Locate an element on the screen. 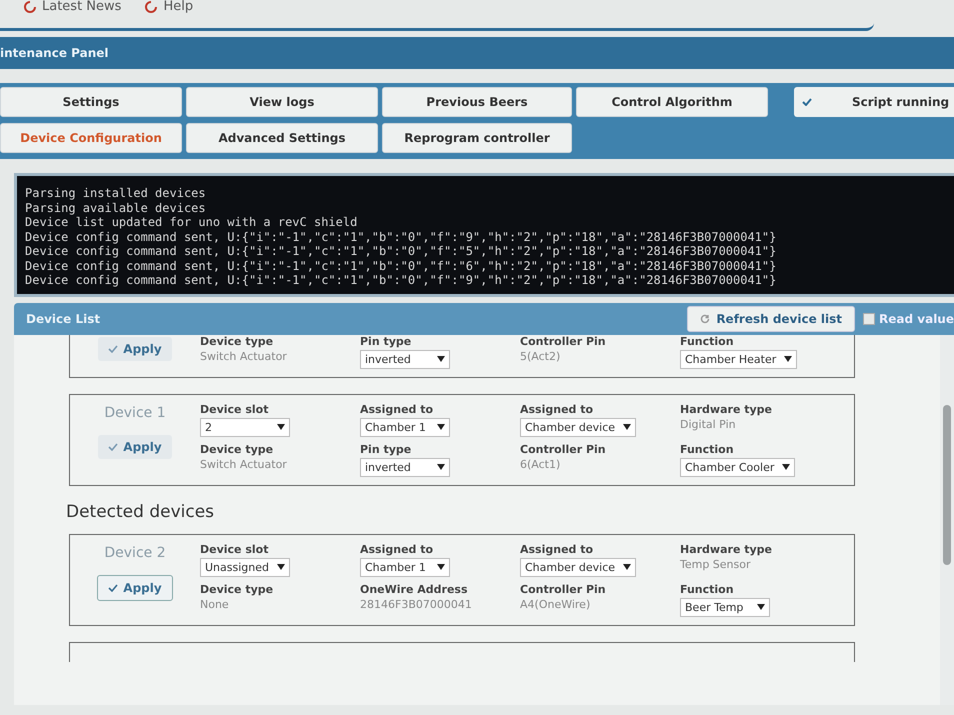 This screenshot has height=715, width=954. log-line: Device config command sent, U:{"i":"-1","c":"1","b":"0","f":"5","h":"2","p":"18","a":"28146F3B07000041"} is located at coordinates (401, 251).